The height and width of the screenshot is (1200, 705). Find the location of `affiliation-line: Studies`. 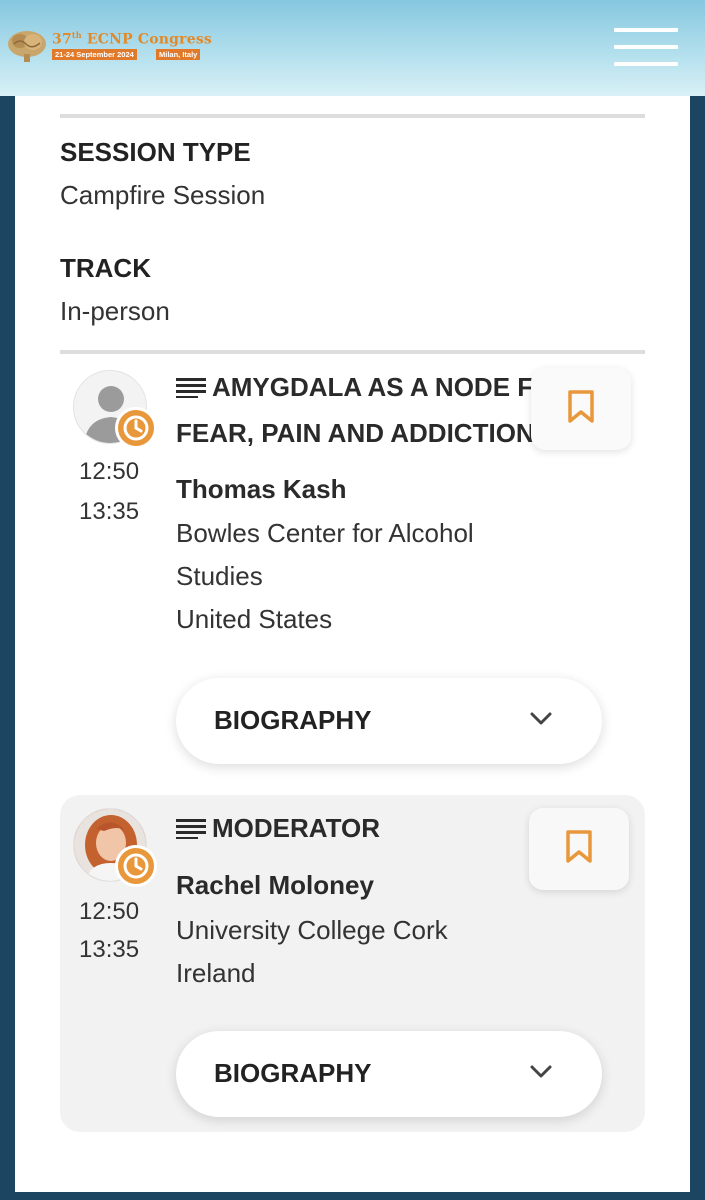

affiliation-line: Studies is located at coordinates (219, 576).